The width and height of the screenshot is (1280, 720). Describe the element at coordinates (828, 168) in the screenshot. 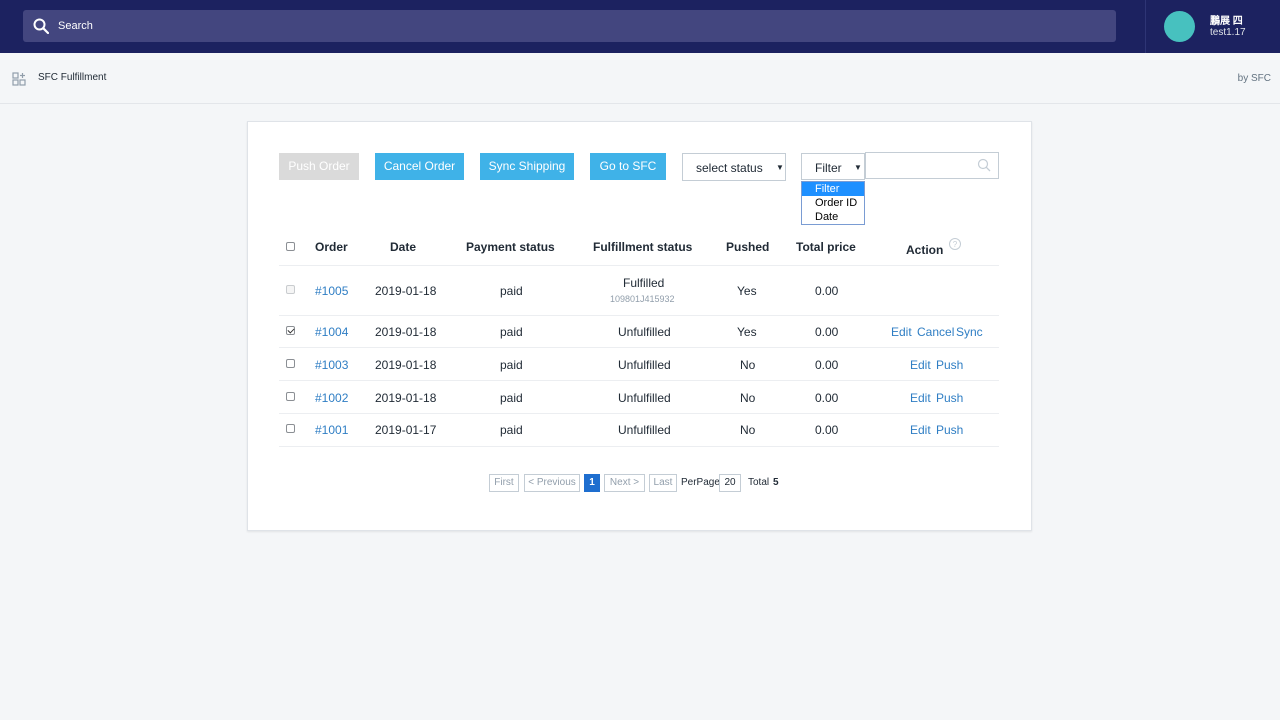

I see `filter-select-value: Filter` at that location.